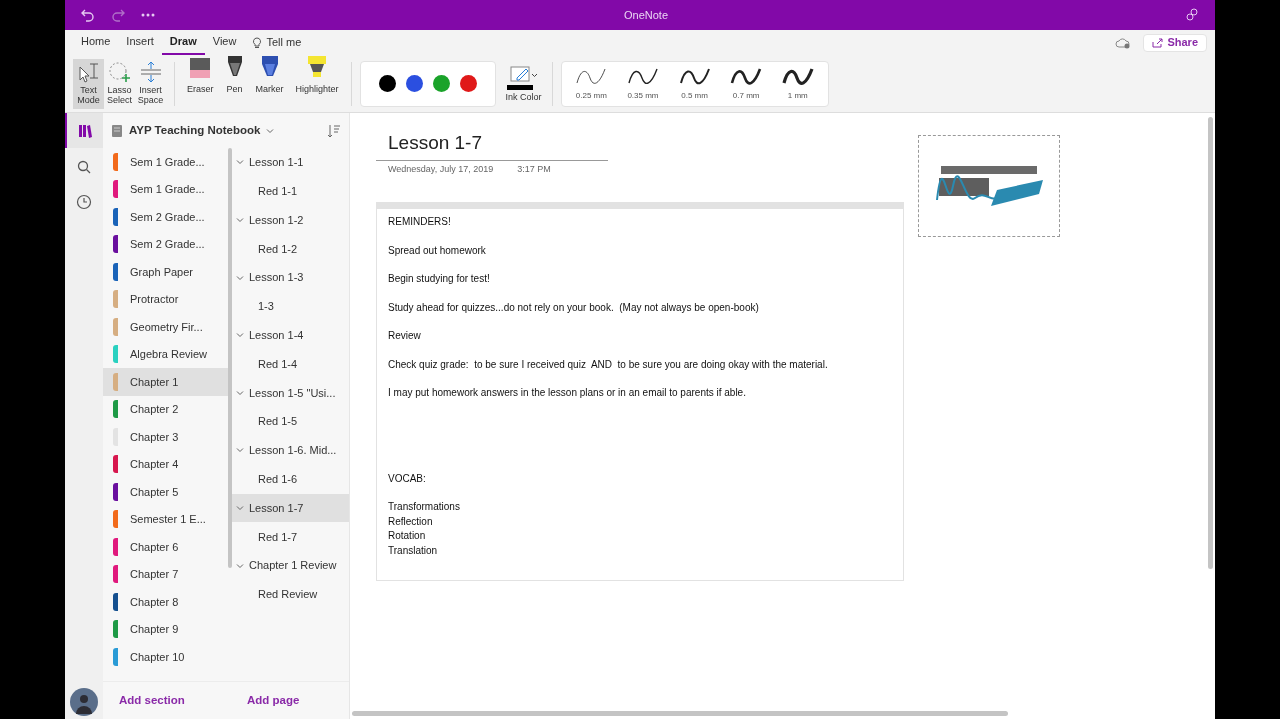 The height and width of the screenshot is (719, 1280). Describe the element at coordinates (420, 222) in the screenshot. I see `note-line: REMINDERS!` at that location.